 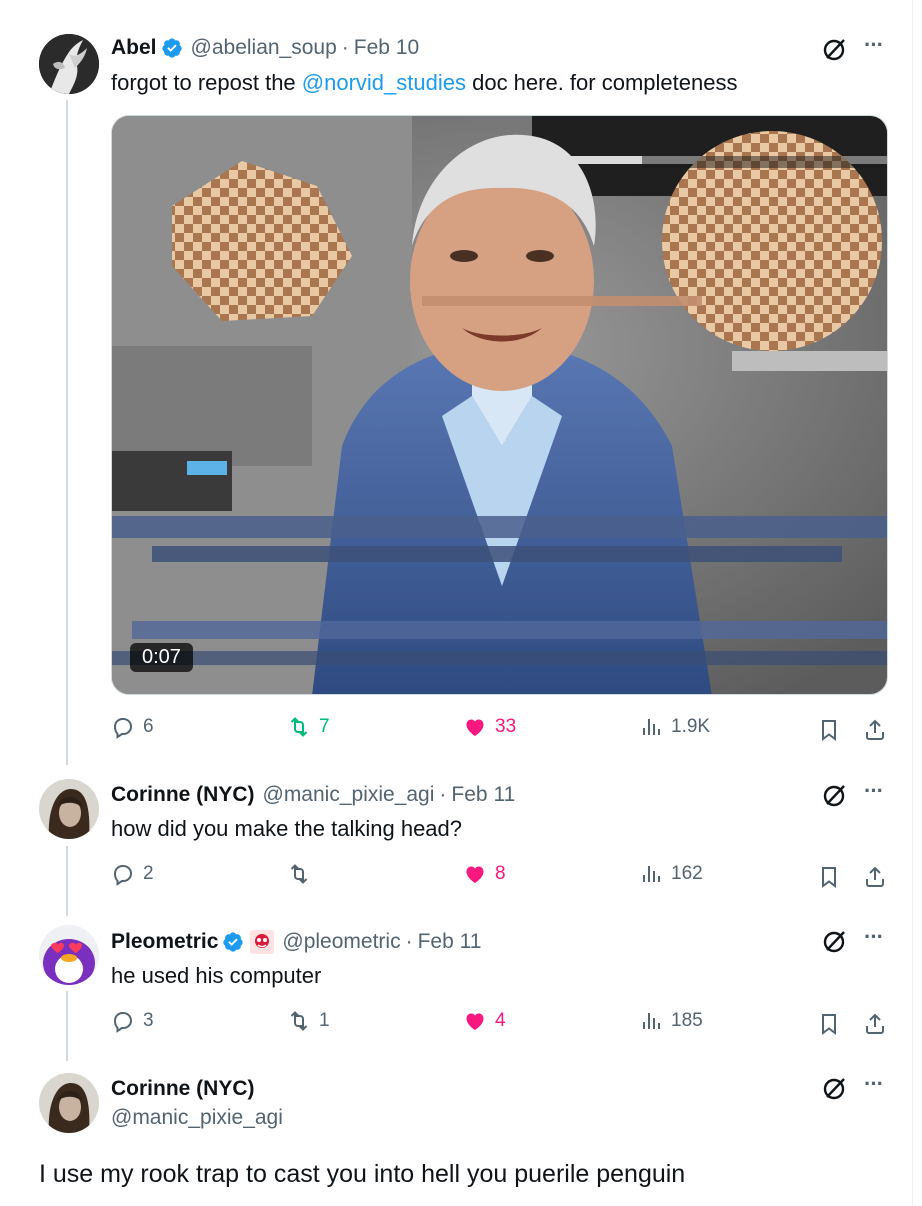 I want to click on tweet-handle-row: @manic_pixie_agi, so click(x=197, y=1118).